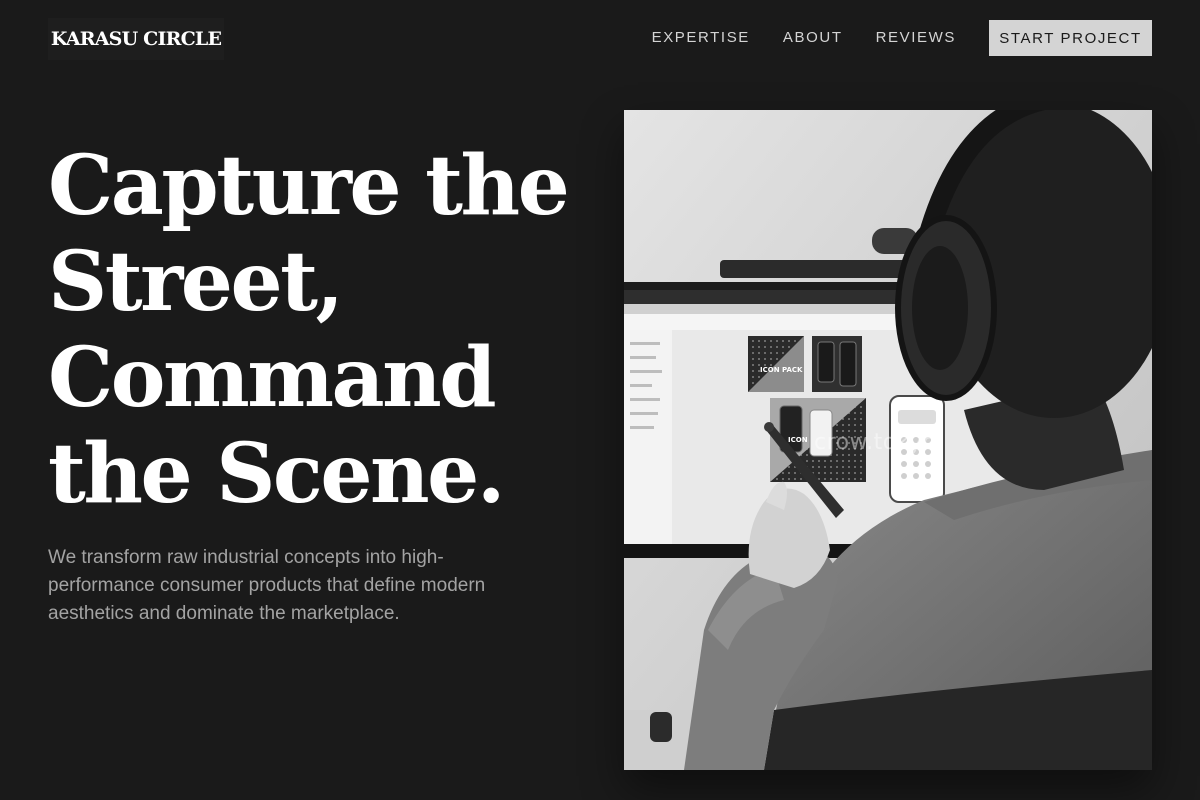 The image size is (1200, 800). What do you see at coordinates (272, 378) in the screenshot?
I see `hero-headline-line: Command` at bounding box center [272, 378].